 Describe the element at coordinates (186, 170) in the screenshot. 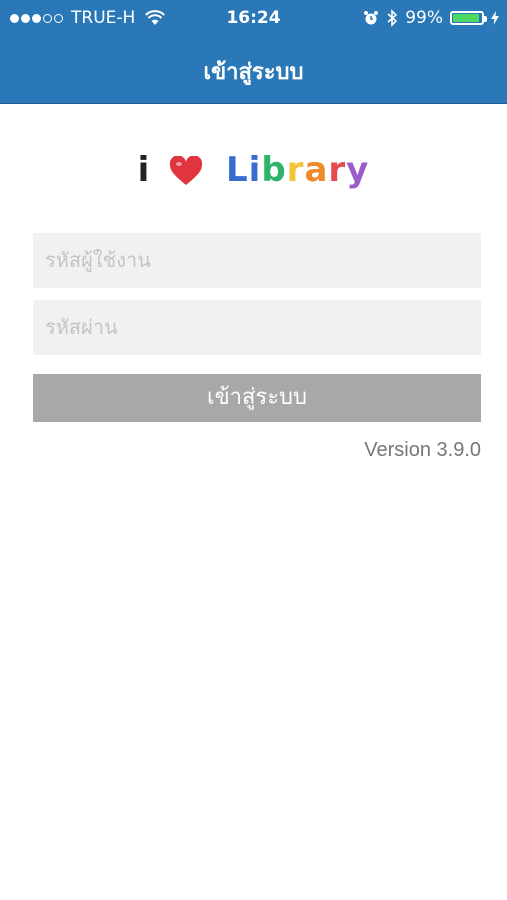

I see `heart-icon` at that location.